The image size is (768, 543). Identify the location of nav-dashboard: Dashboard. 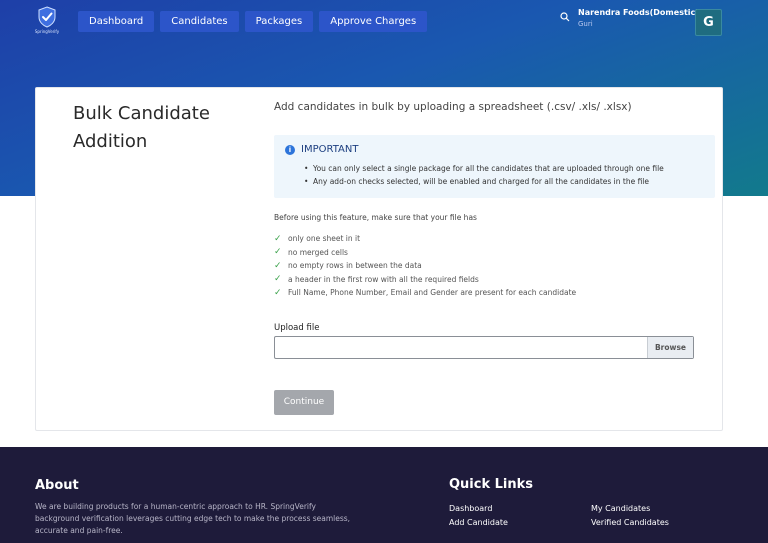
(116, 21).